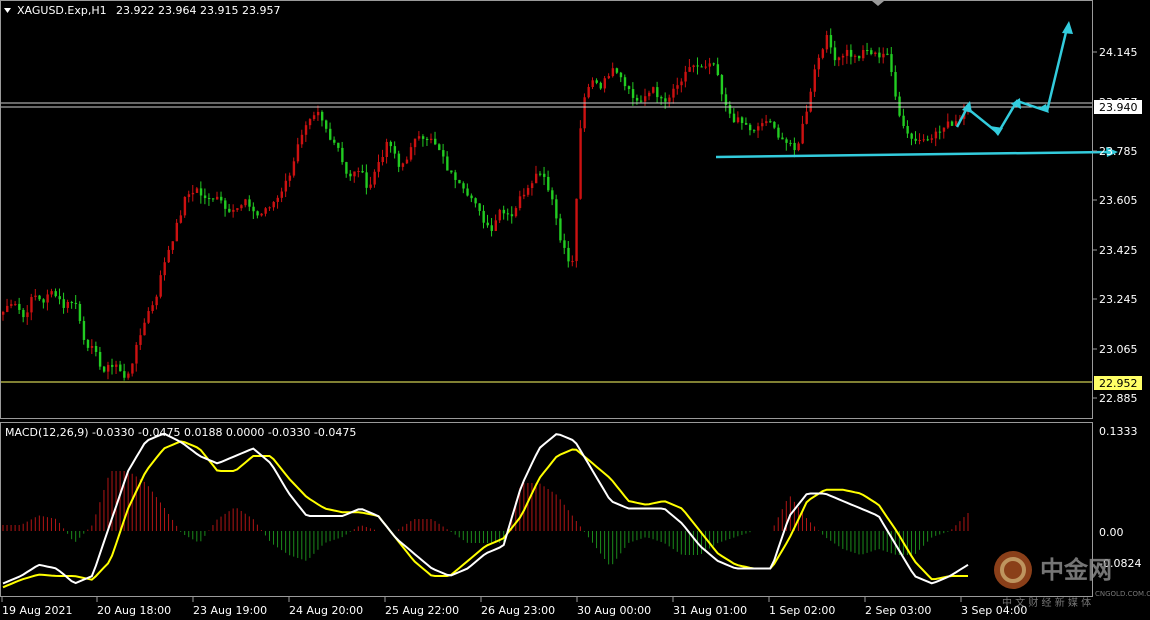 The width and height of the screenshot is (1150, 620). Describe the element at coordinates (62, 10) in the screenshot. I see `symbol-label: XAGUSD.Exp,H1` at that location.